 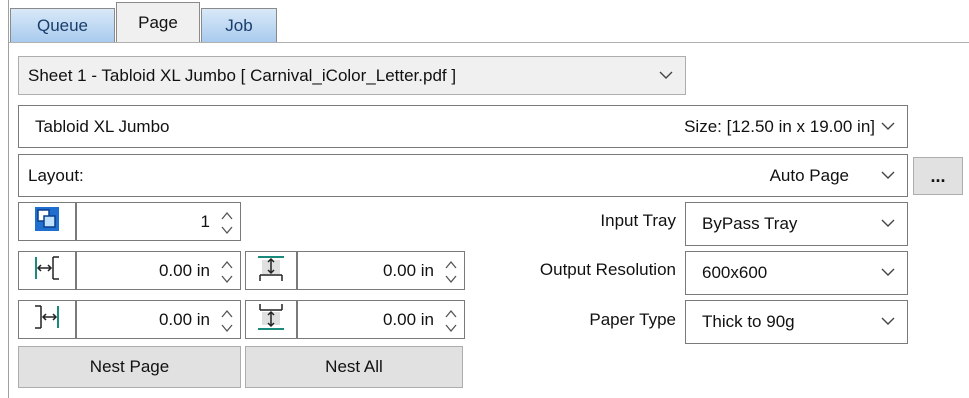 I want to click on tab-job-label: Job, so click(x=239, y=25).